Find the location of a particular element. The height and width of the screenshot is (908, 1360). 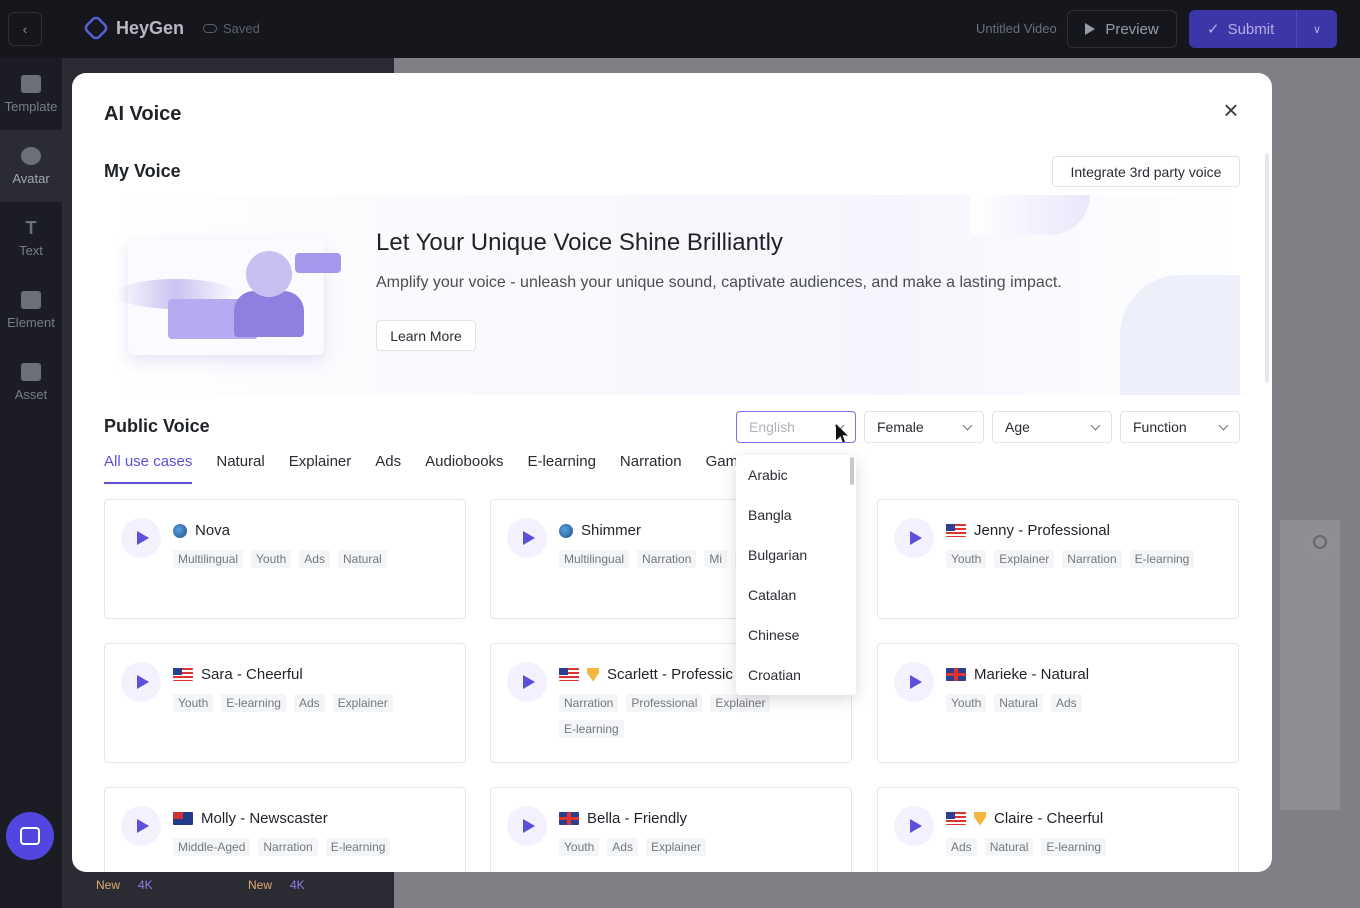

close-icon: × is located at coordinates (1231, 110).